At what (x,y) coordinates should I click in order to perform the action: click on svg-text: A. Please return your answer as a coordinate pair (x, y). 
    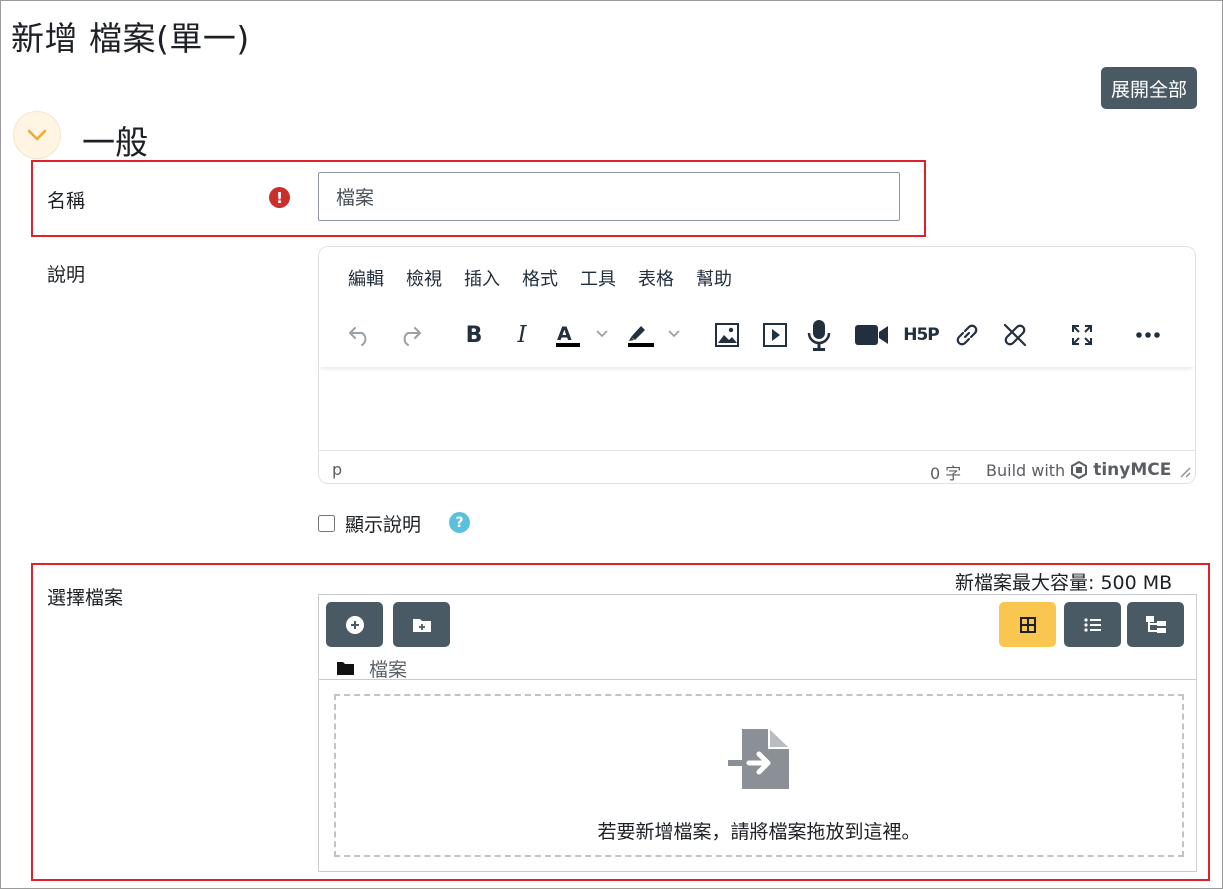
    Looking at the image, I should click on (564, 334).